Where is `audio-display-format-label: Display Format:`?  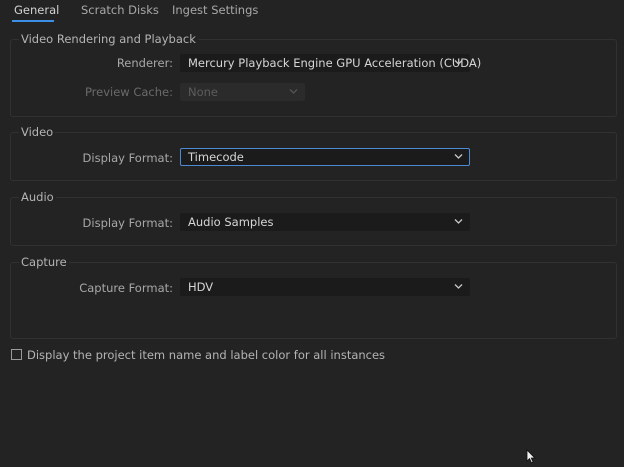
audio-display-format-label: Display Format: is located at coordinates (127, 223).